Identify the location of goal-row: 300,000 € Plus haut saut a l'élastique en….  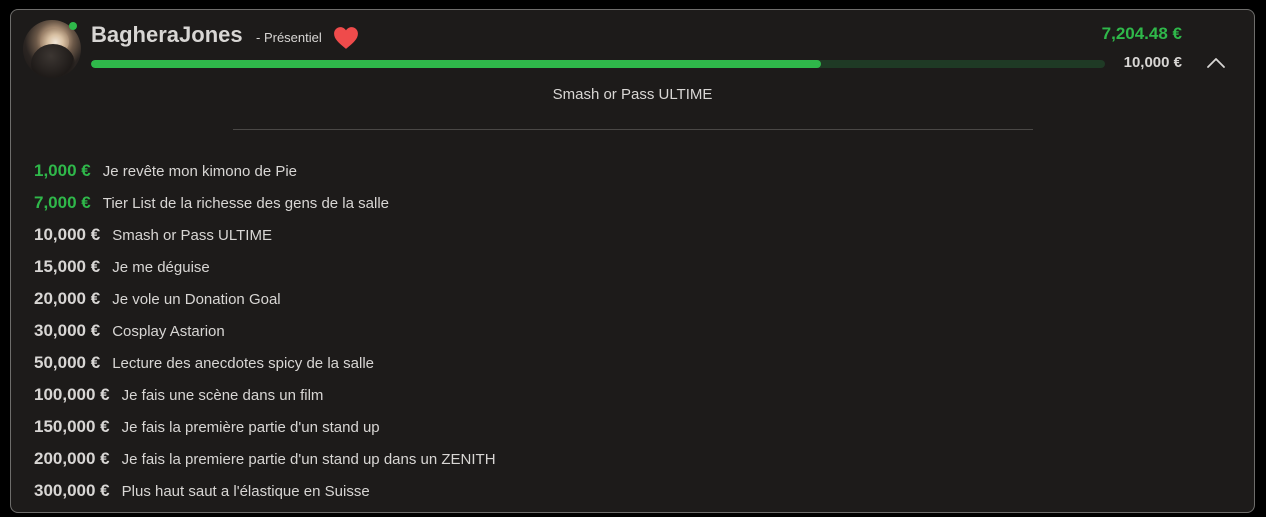
(265, 491).